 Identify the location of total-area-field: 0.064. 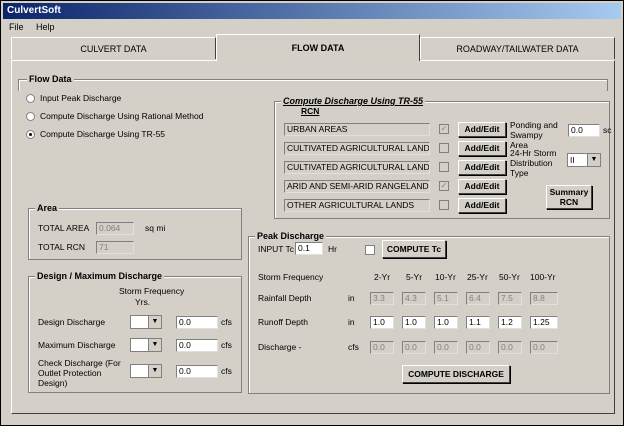
(115, 228).